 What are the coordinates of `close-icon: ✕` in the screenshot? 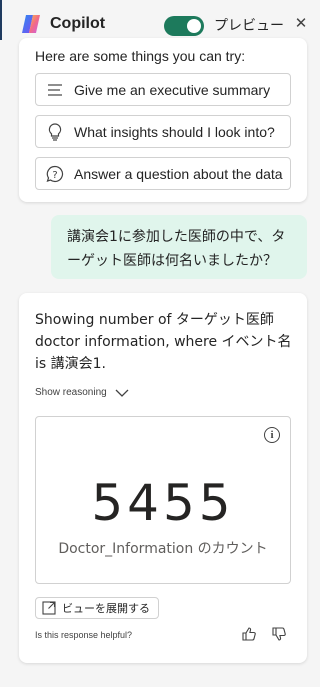 It's located at (301, 23).